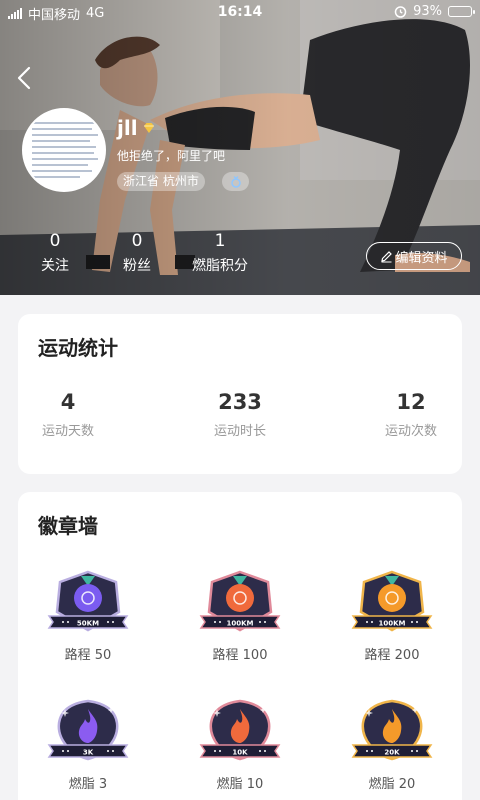 Image resolution: width=480 pixels, height=800 pixels. I want to click on points-count: 1, so click(220, 241).